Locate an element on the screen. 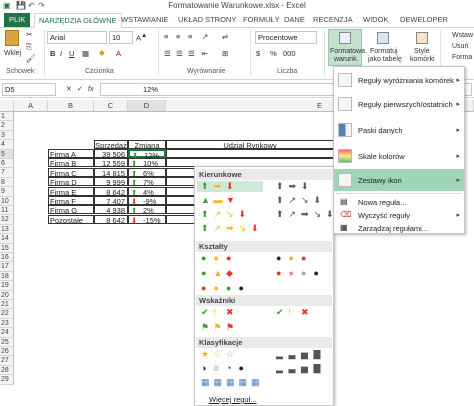 This screenshot has width=474, height=406. insert-cells-button: Wstaw is located at coordinates (462, 36).